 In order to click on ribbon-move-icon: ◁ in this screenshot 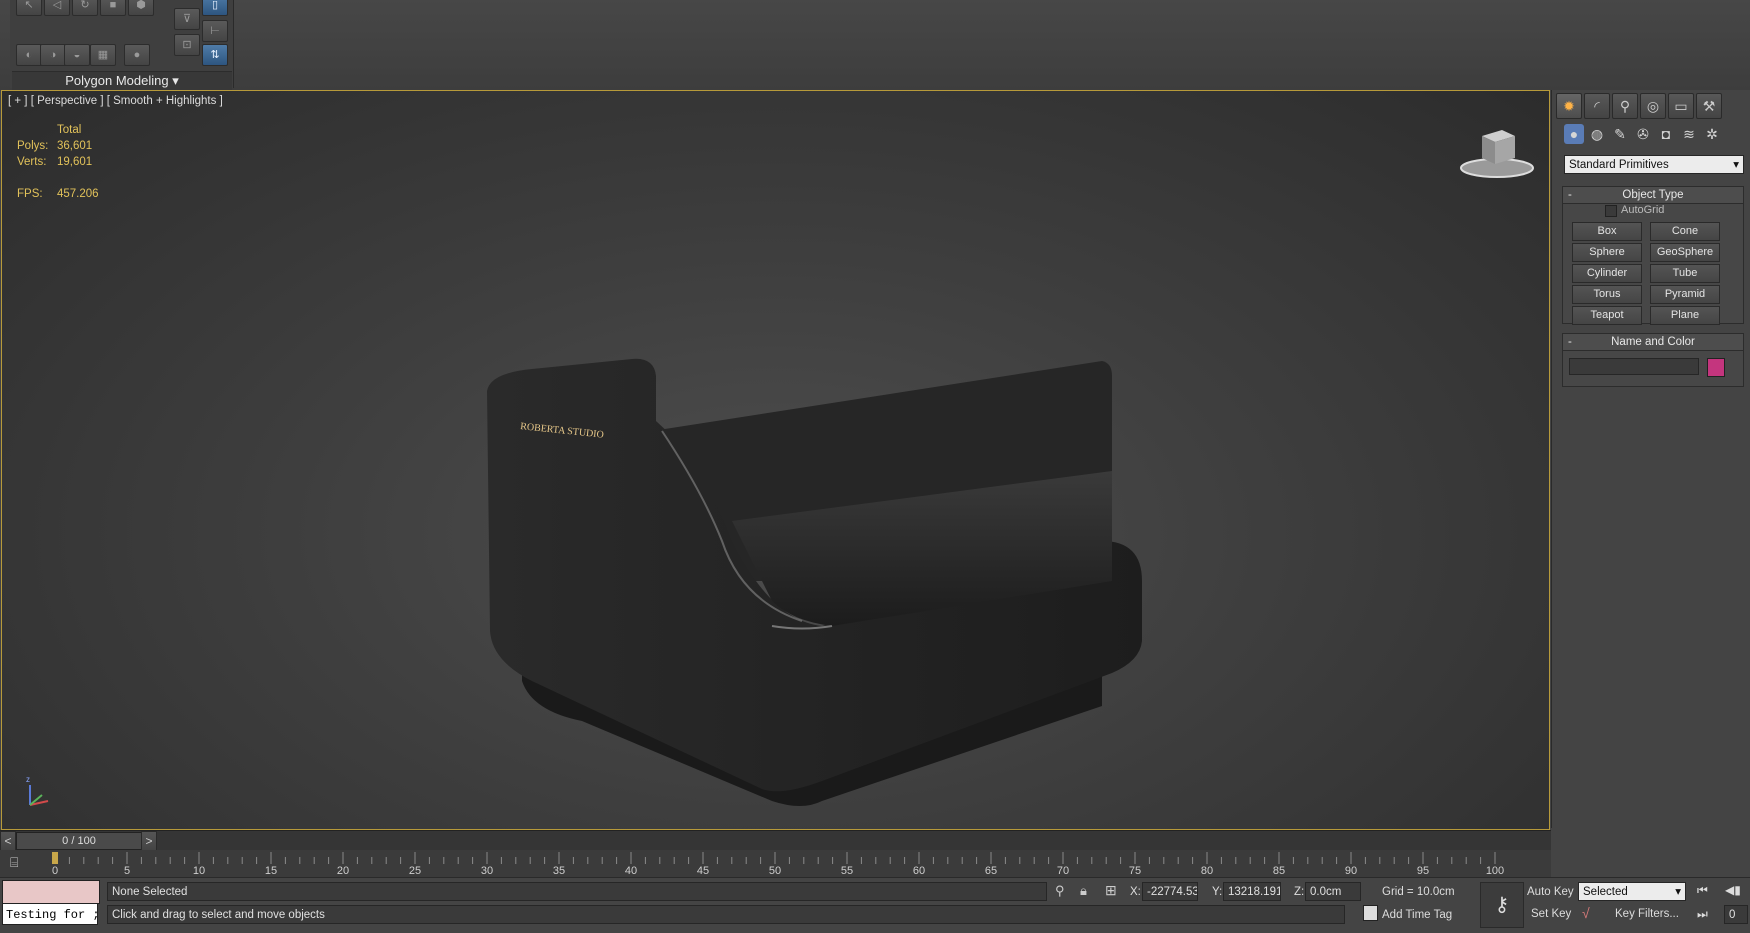, I will do `click(57, 8)`.